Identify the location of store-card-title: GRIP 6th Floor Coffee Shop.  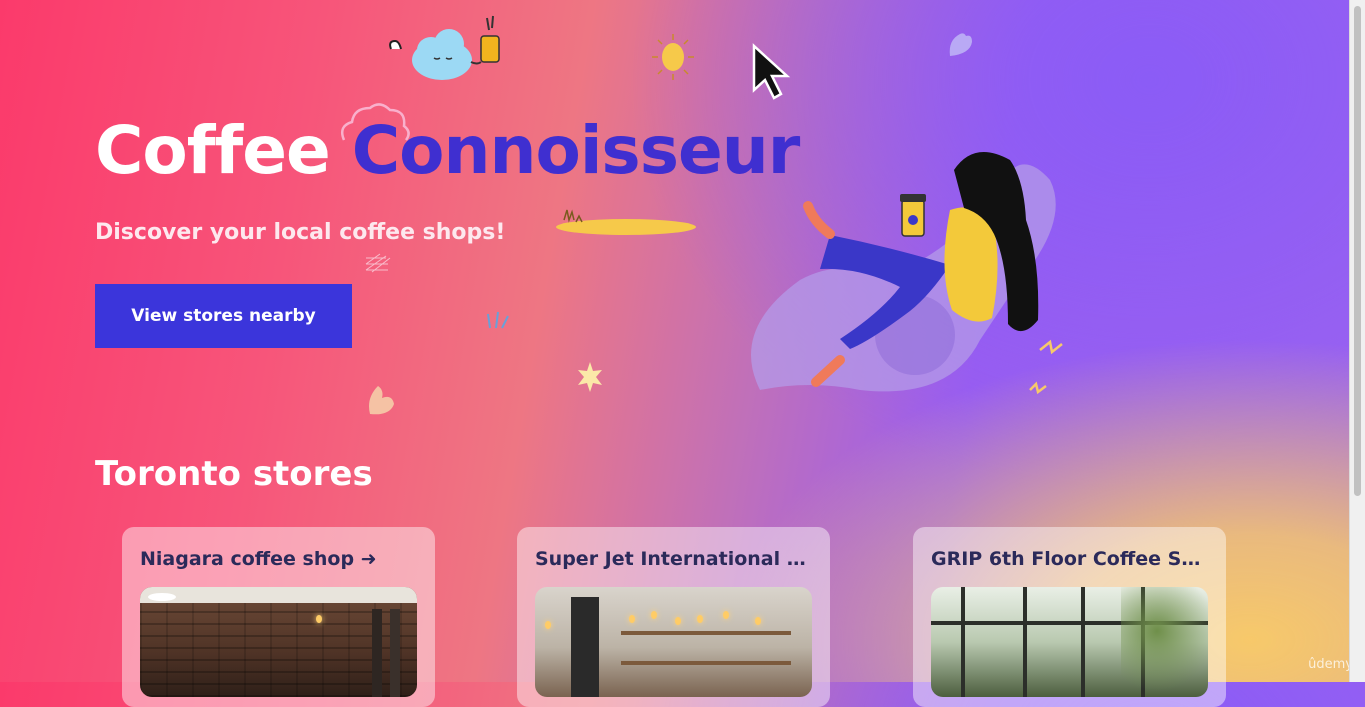
(1069, 559).